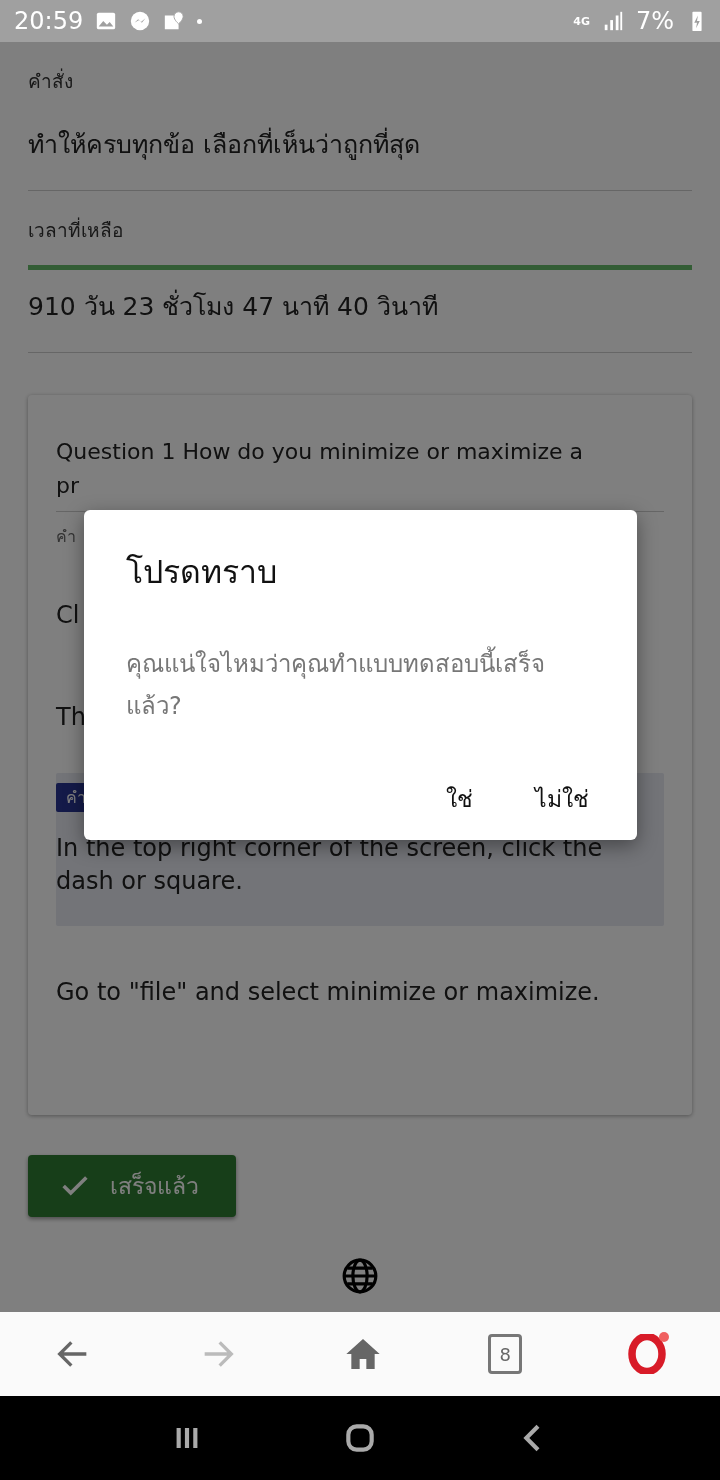 Image resolution: width=720 pixels, height=1480 pixels. Describe the element at coordinates (67, 486) in the screenshot. I see `question-text: pr` at that location.